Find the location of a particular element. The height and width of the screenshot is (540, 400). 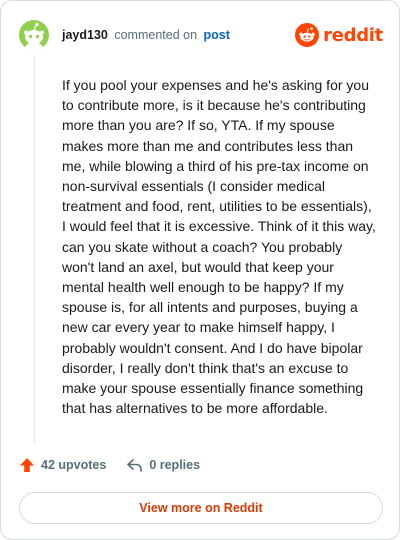

reddit-snoo-icon is located at coordinates (307, 35).